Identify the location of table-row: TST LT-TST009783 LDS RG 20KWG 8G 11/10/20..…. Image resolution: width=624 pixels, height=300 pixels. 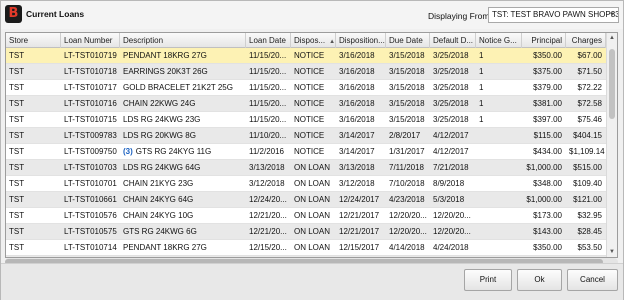
(306, 136).